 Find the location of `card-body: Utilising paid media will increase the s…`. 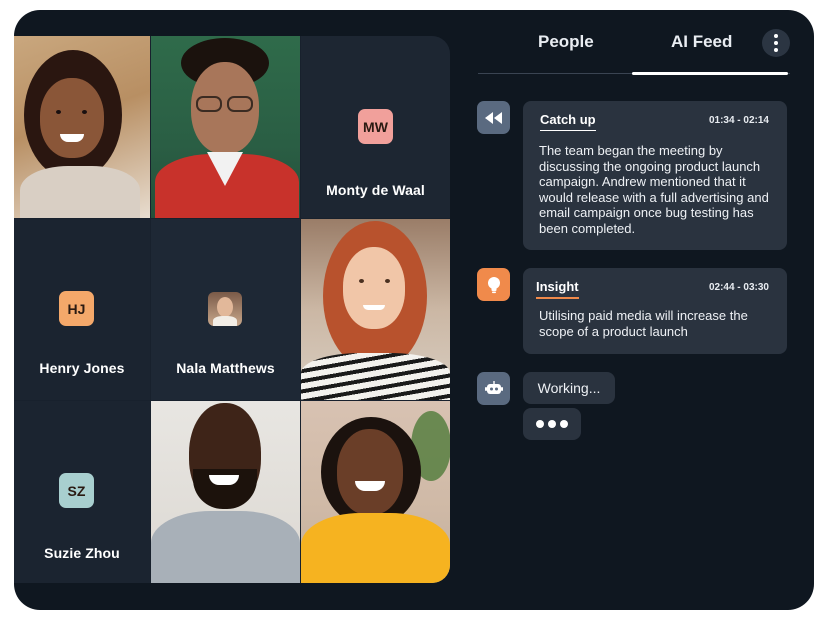

card-body: Utilising paid media will increase the s… is located at coordinates (643, 323).